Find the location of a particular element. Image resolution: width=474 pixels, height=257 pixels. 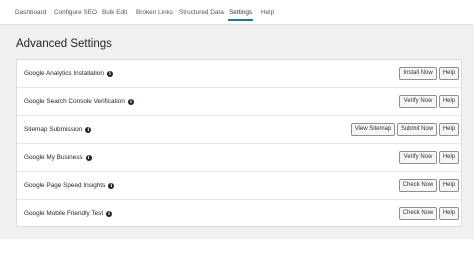

tab-help: Help is located at coordinates (267, 12).